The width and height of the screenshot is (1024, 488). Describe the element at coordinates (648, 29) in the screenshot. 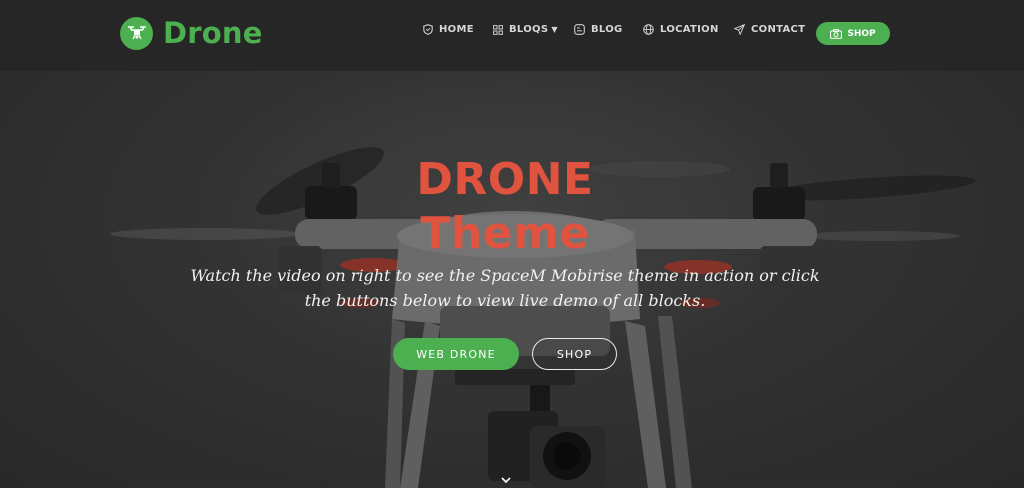

I see `globe-icon` at that location.